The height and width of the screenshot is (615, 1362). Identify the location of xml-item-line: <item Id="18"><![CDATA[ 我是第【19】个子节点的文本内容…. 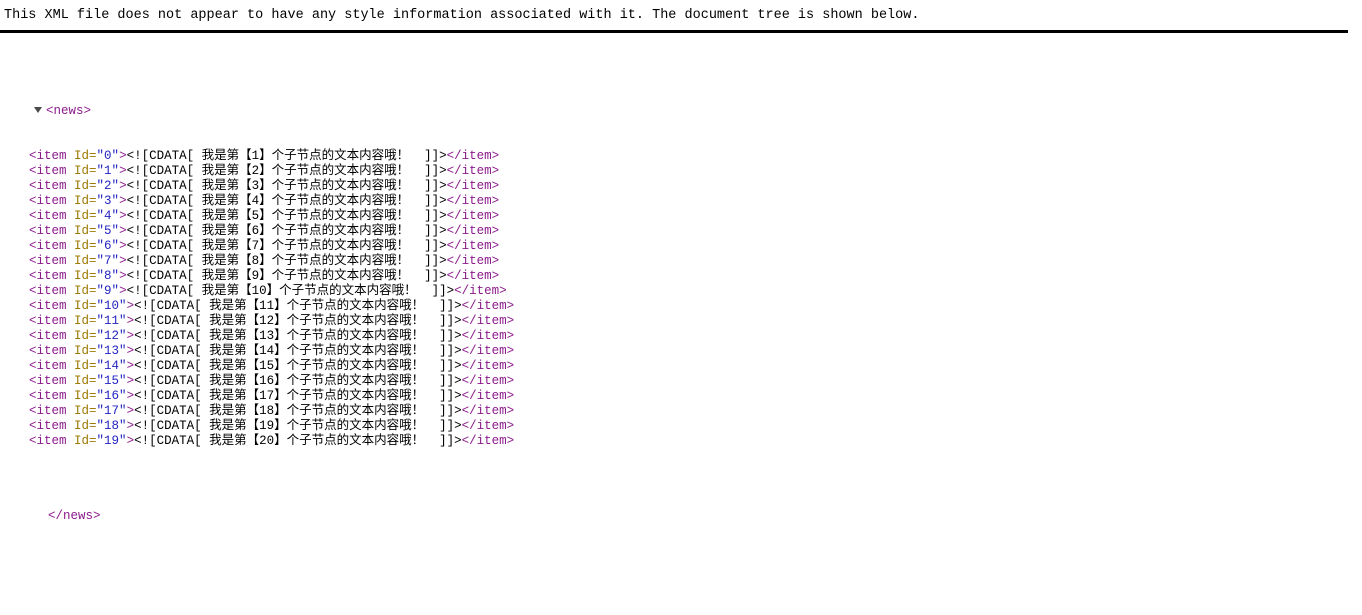
(681, 426).